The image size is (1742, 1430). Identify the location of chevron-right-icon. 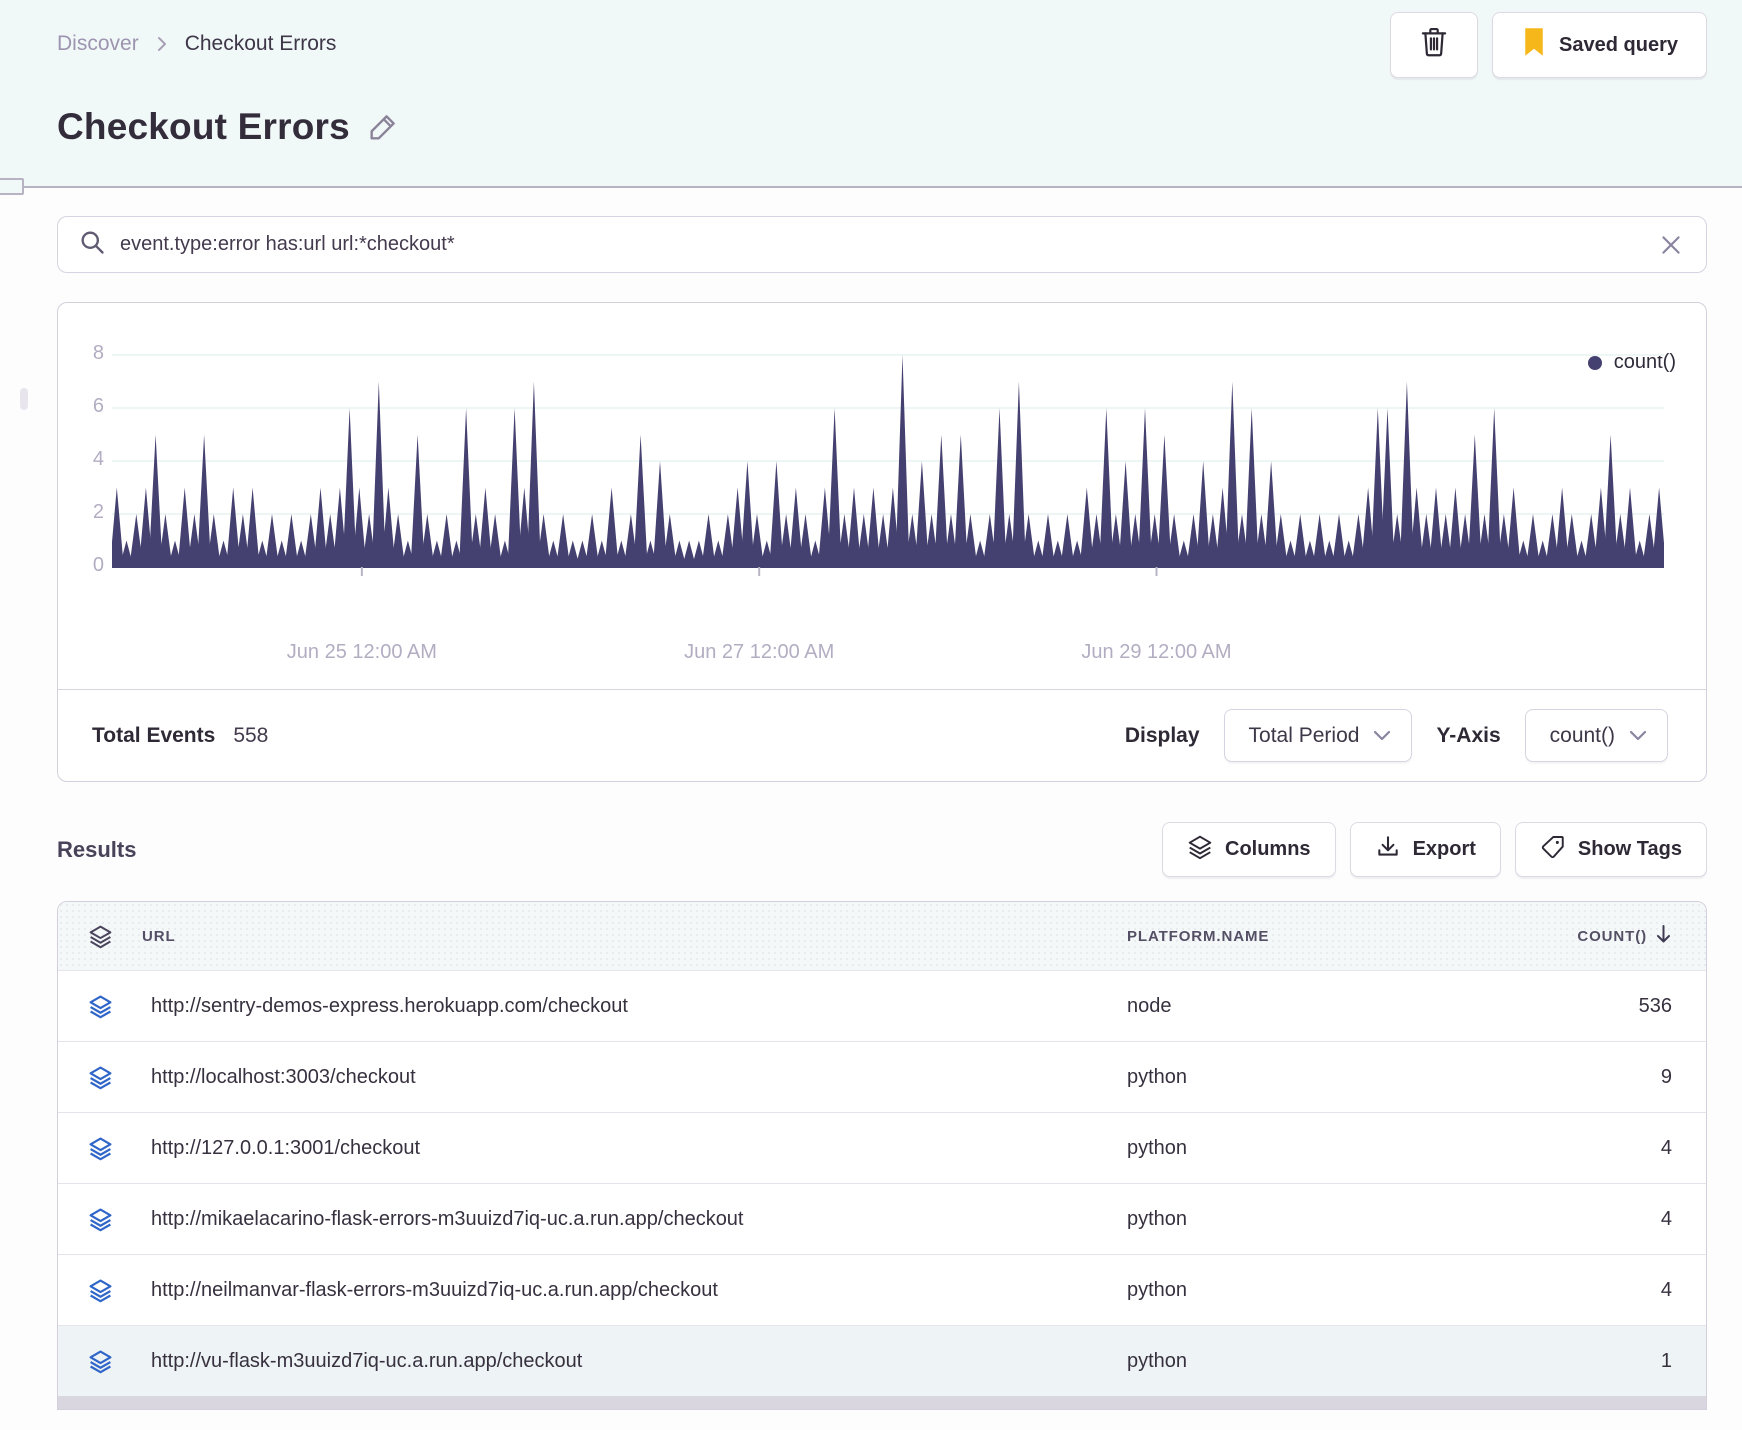
(162, 44).